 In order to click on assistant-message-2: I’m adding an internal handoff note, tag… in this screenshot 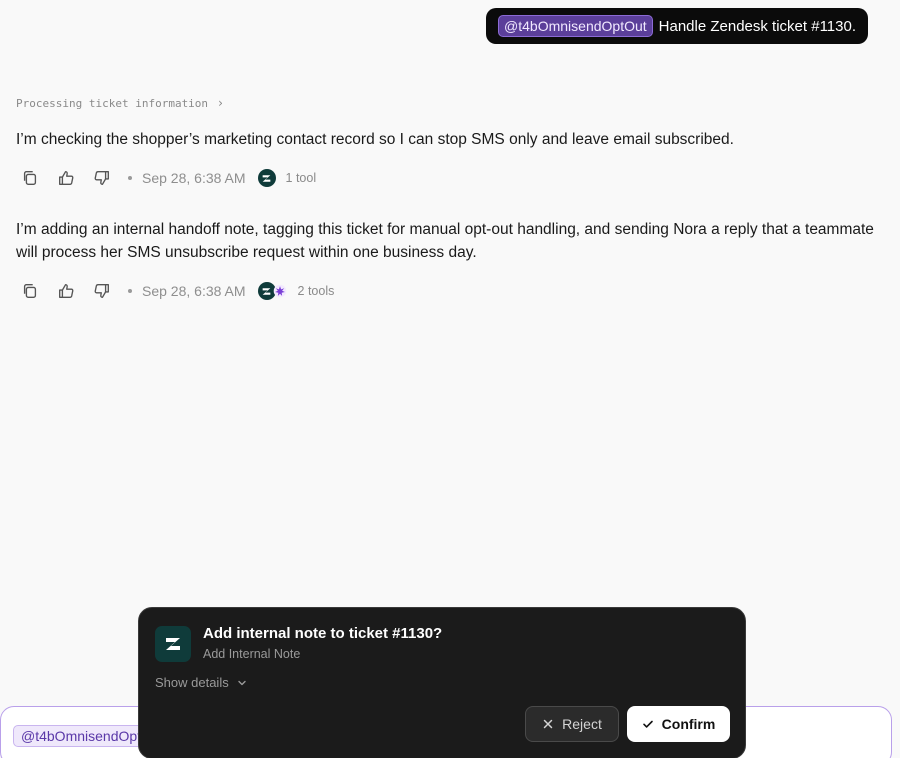, I will do `click(445, 241)`.